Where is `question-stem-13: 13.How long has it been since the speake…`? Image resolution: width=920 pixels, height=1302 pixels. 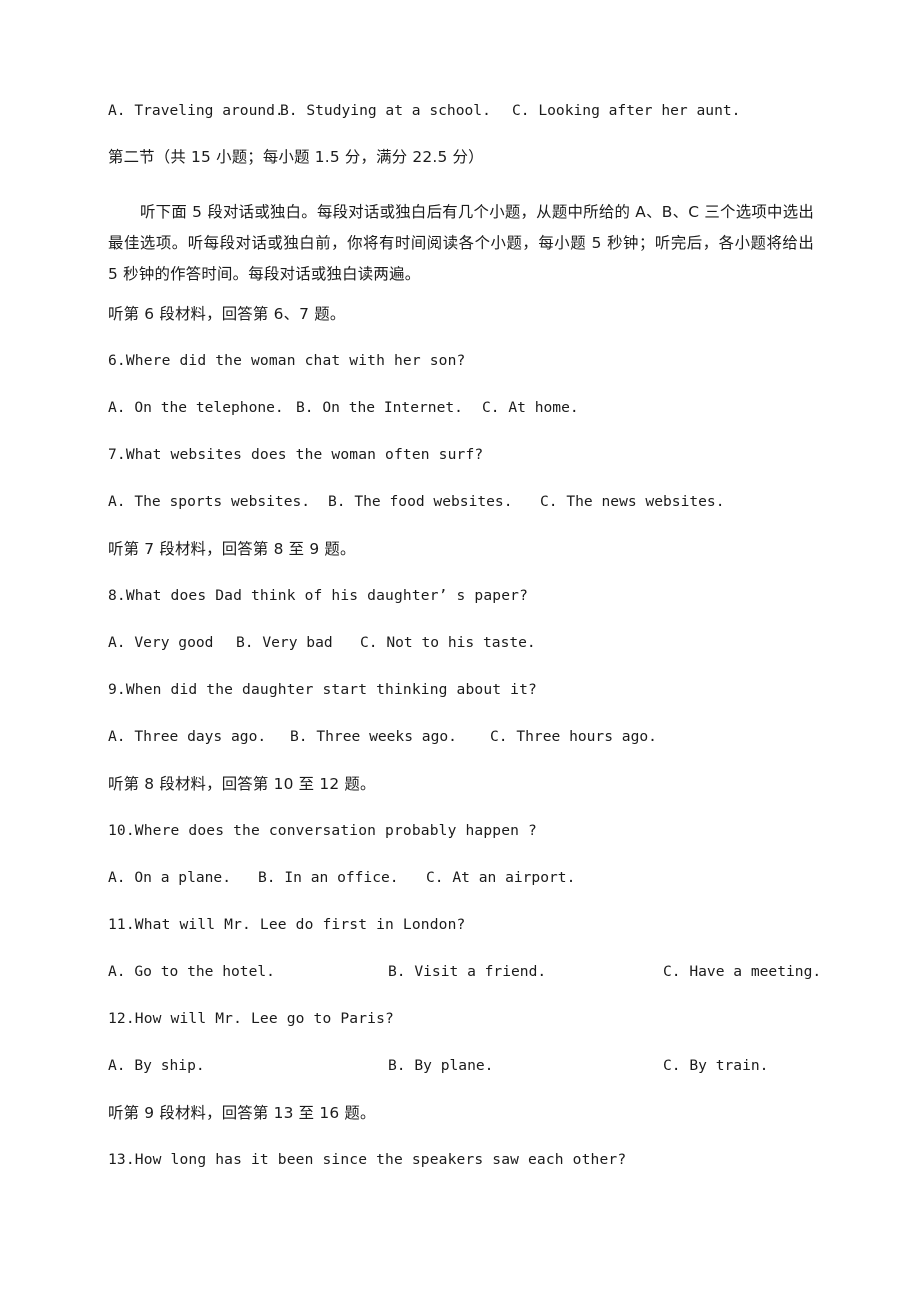 question-stem-13: 13.How long has it been since the speake… is located at coordinates (367, 1159).